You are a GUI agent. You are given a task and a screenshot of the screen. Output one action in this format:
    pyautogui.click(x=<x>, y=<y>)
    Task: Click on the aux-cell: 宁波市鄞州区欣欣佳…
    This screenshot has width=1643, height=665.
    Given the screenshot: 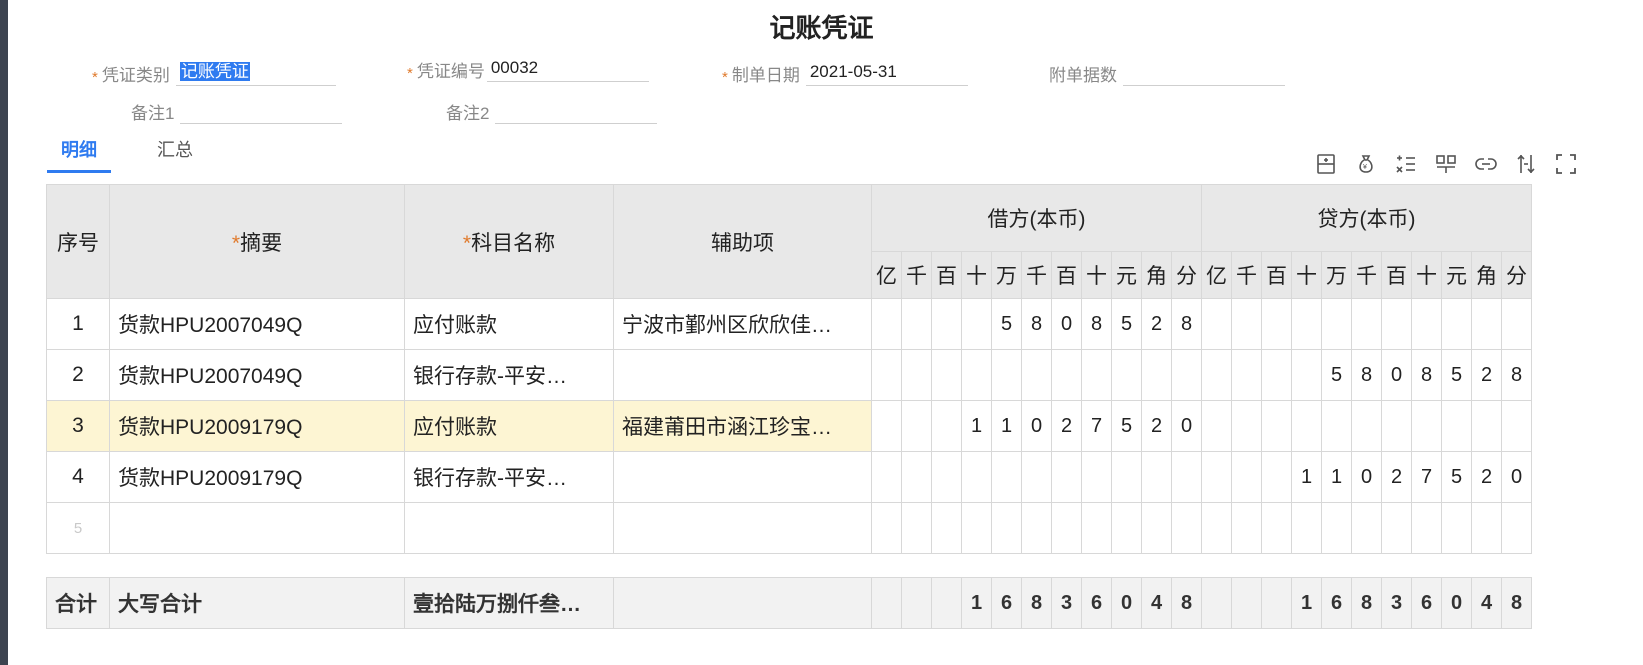 What is the action you would take?
    pyautogui.click(x=742, y=324)
    